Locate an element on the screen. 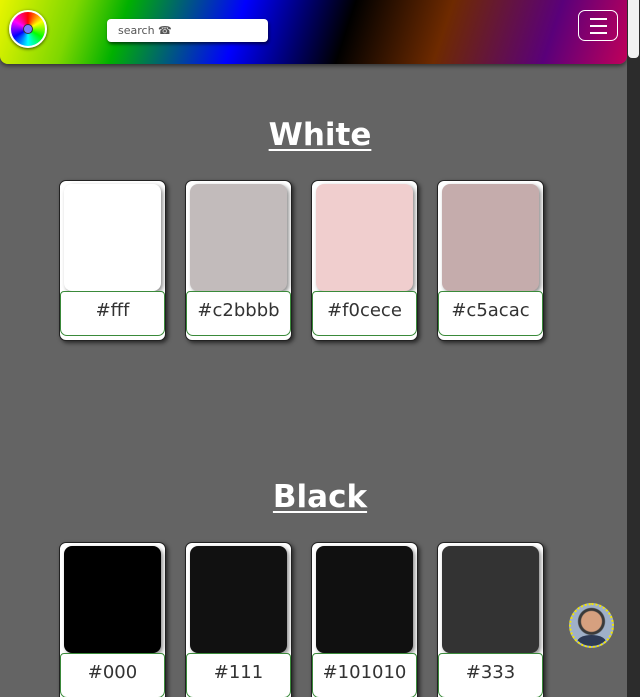 The image size is (640, 697). color-card: #fff is located at coordinates (112, 260).